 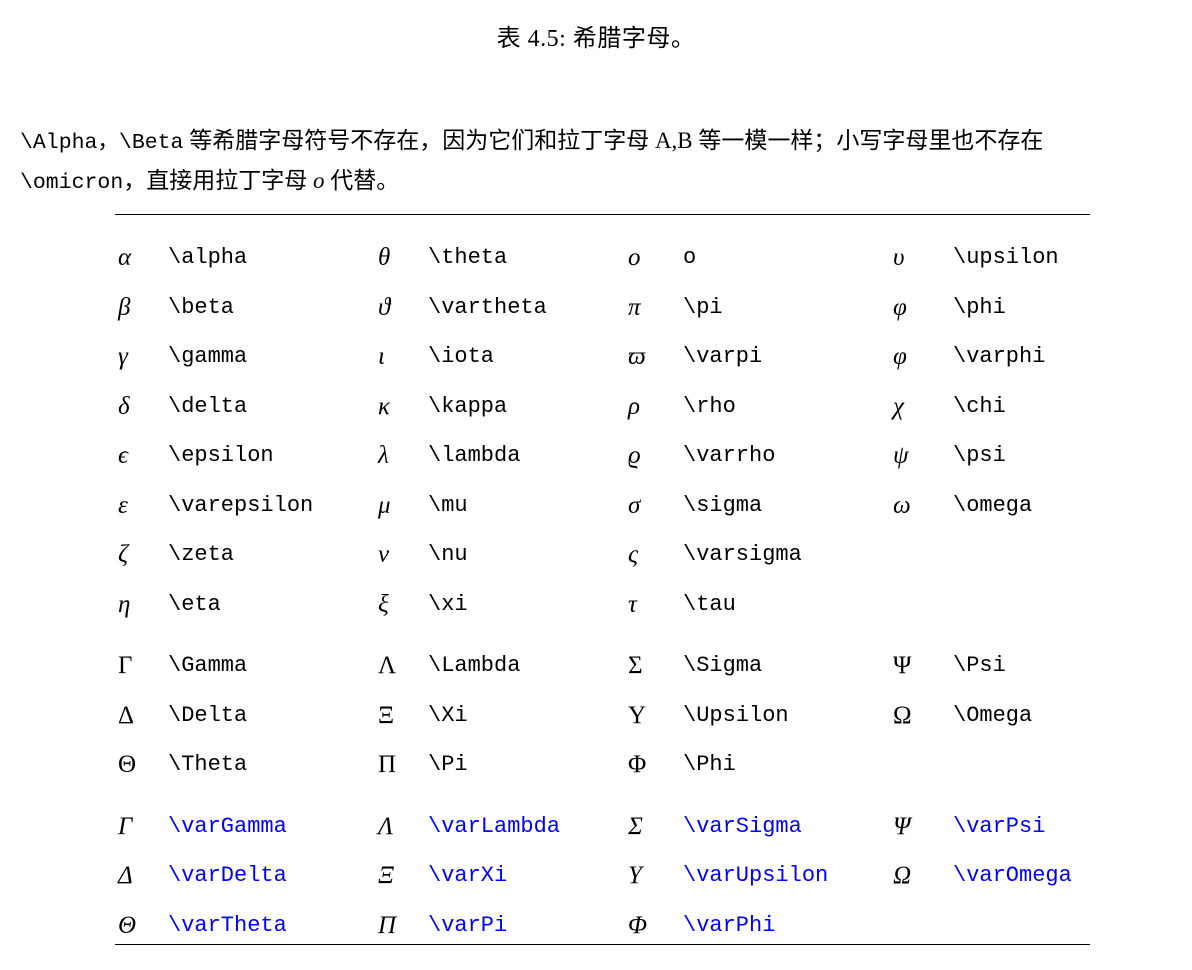 I want to click on table-bottom-rule, so click(x=602, y=944).